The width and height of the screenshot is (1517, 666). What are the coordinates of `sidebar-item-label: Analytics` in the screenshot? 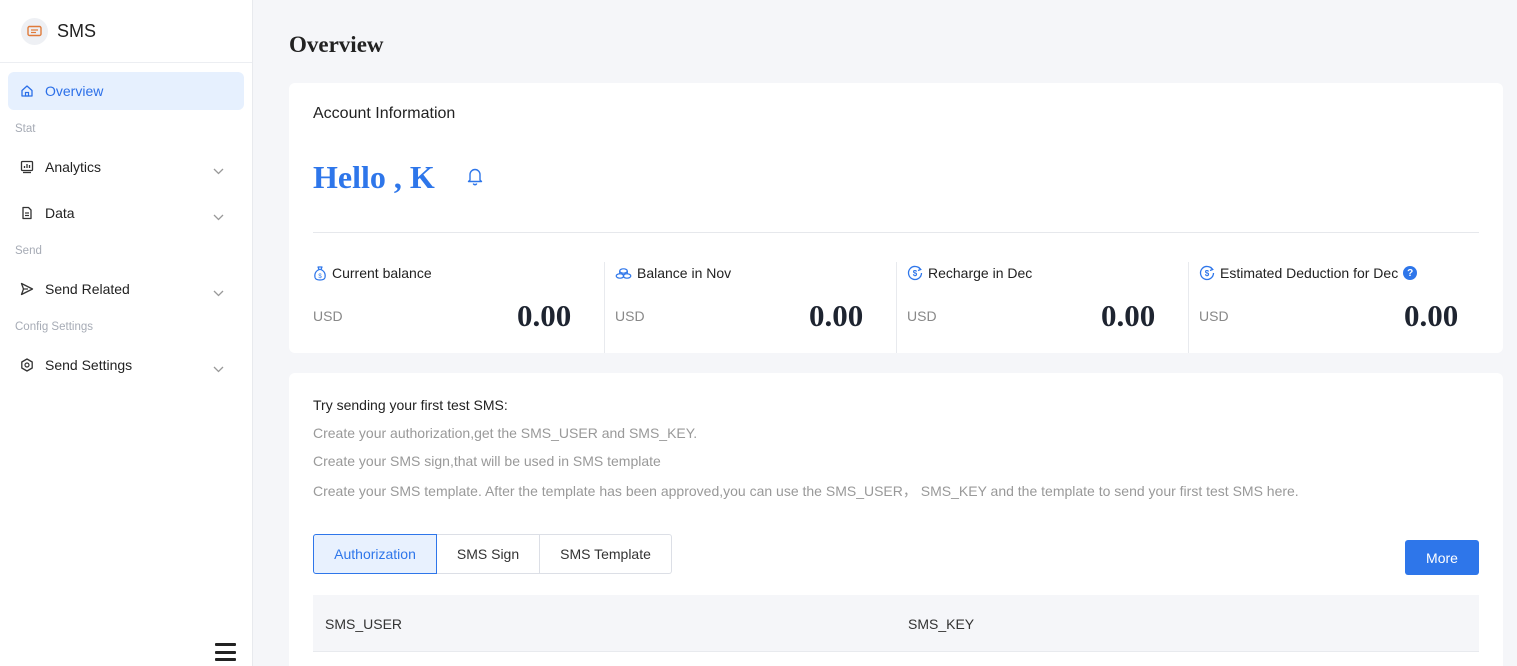 It's located at (73, 167).